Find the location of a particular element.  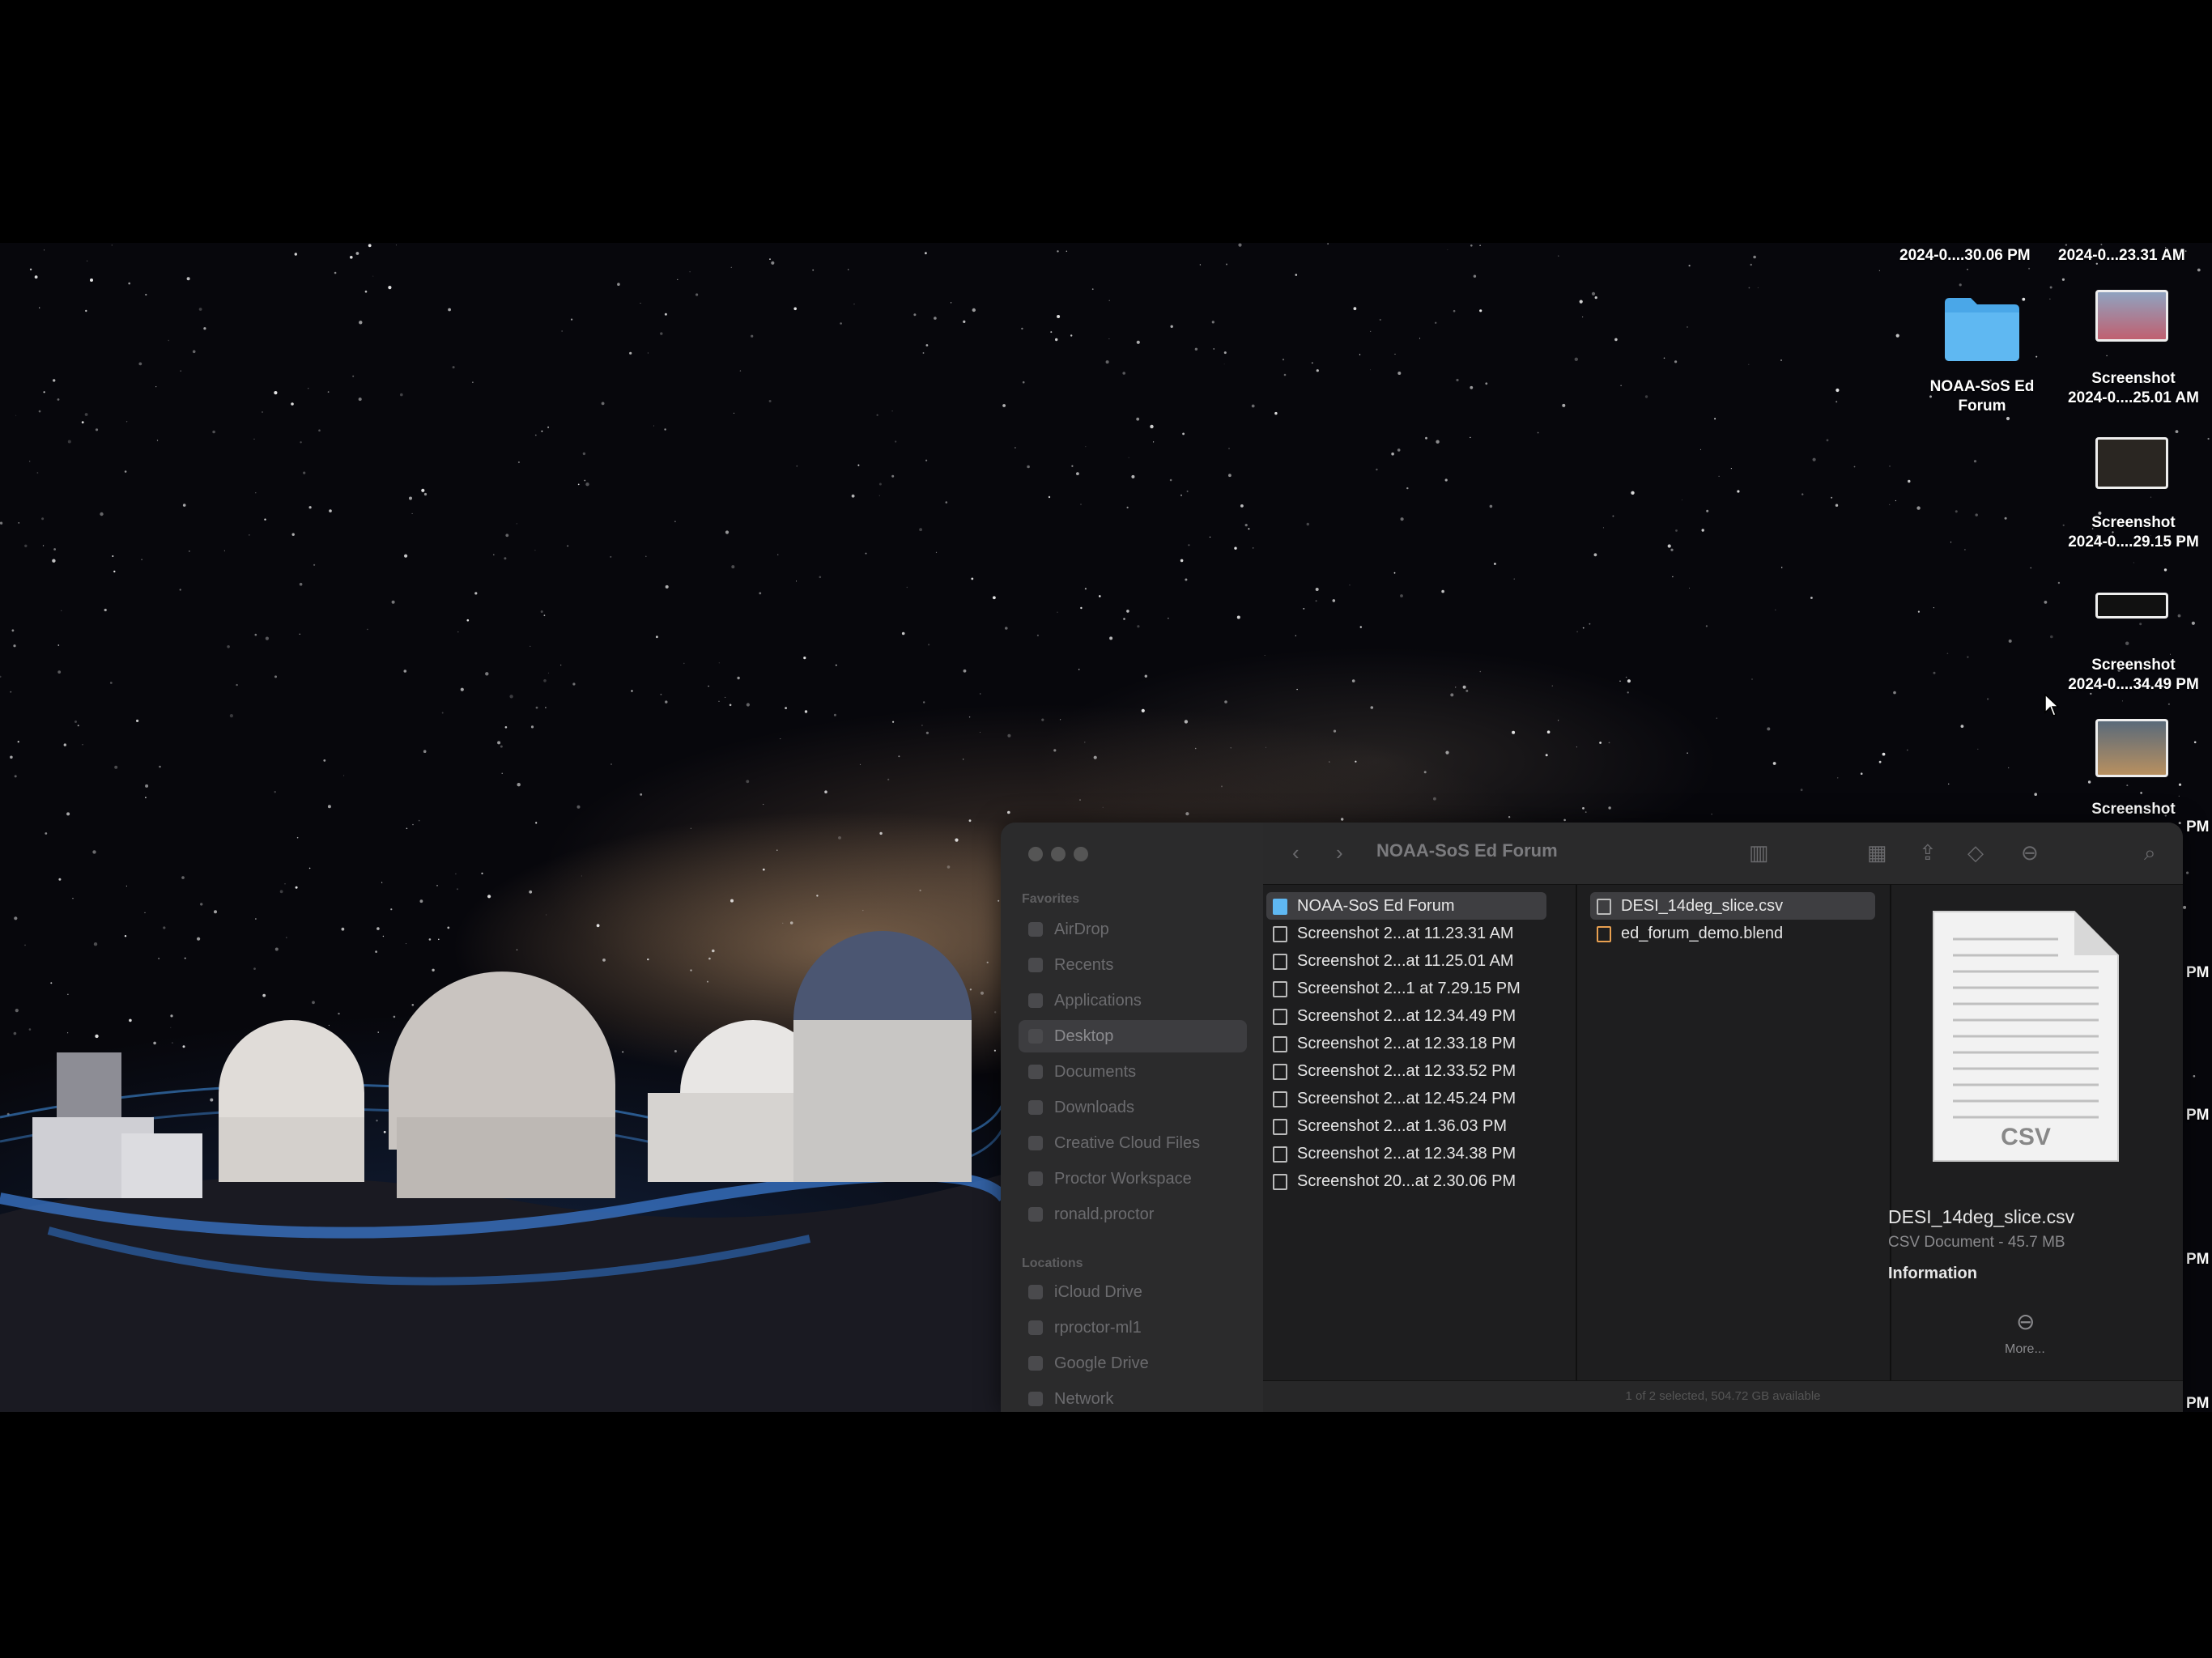

list-item: Screenshot 2...at 11.23.31 AM is located at coordinates (1390, 933).